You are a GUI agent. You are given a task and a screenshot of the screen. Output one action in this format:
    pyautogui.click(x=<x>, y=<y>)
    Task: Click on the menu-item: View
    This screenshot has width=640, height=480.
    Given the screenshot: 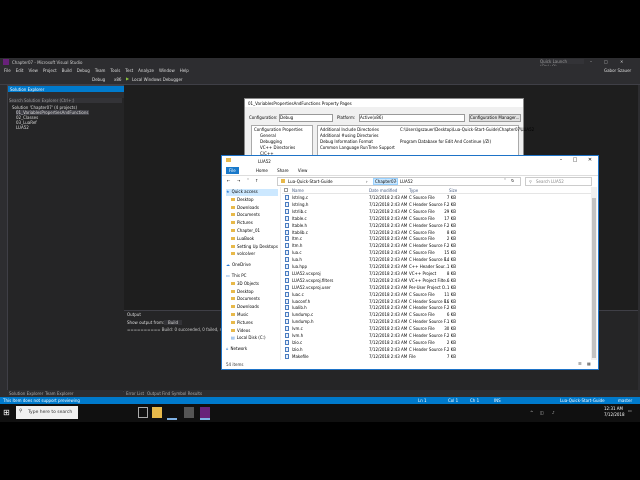 What is the action you would take?
    pyautogui.click(x=33, y=70)
    